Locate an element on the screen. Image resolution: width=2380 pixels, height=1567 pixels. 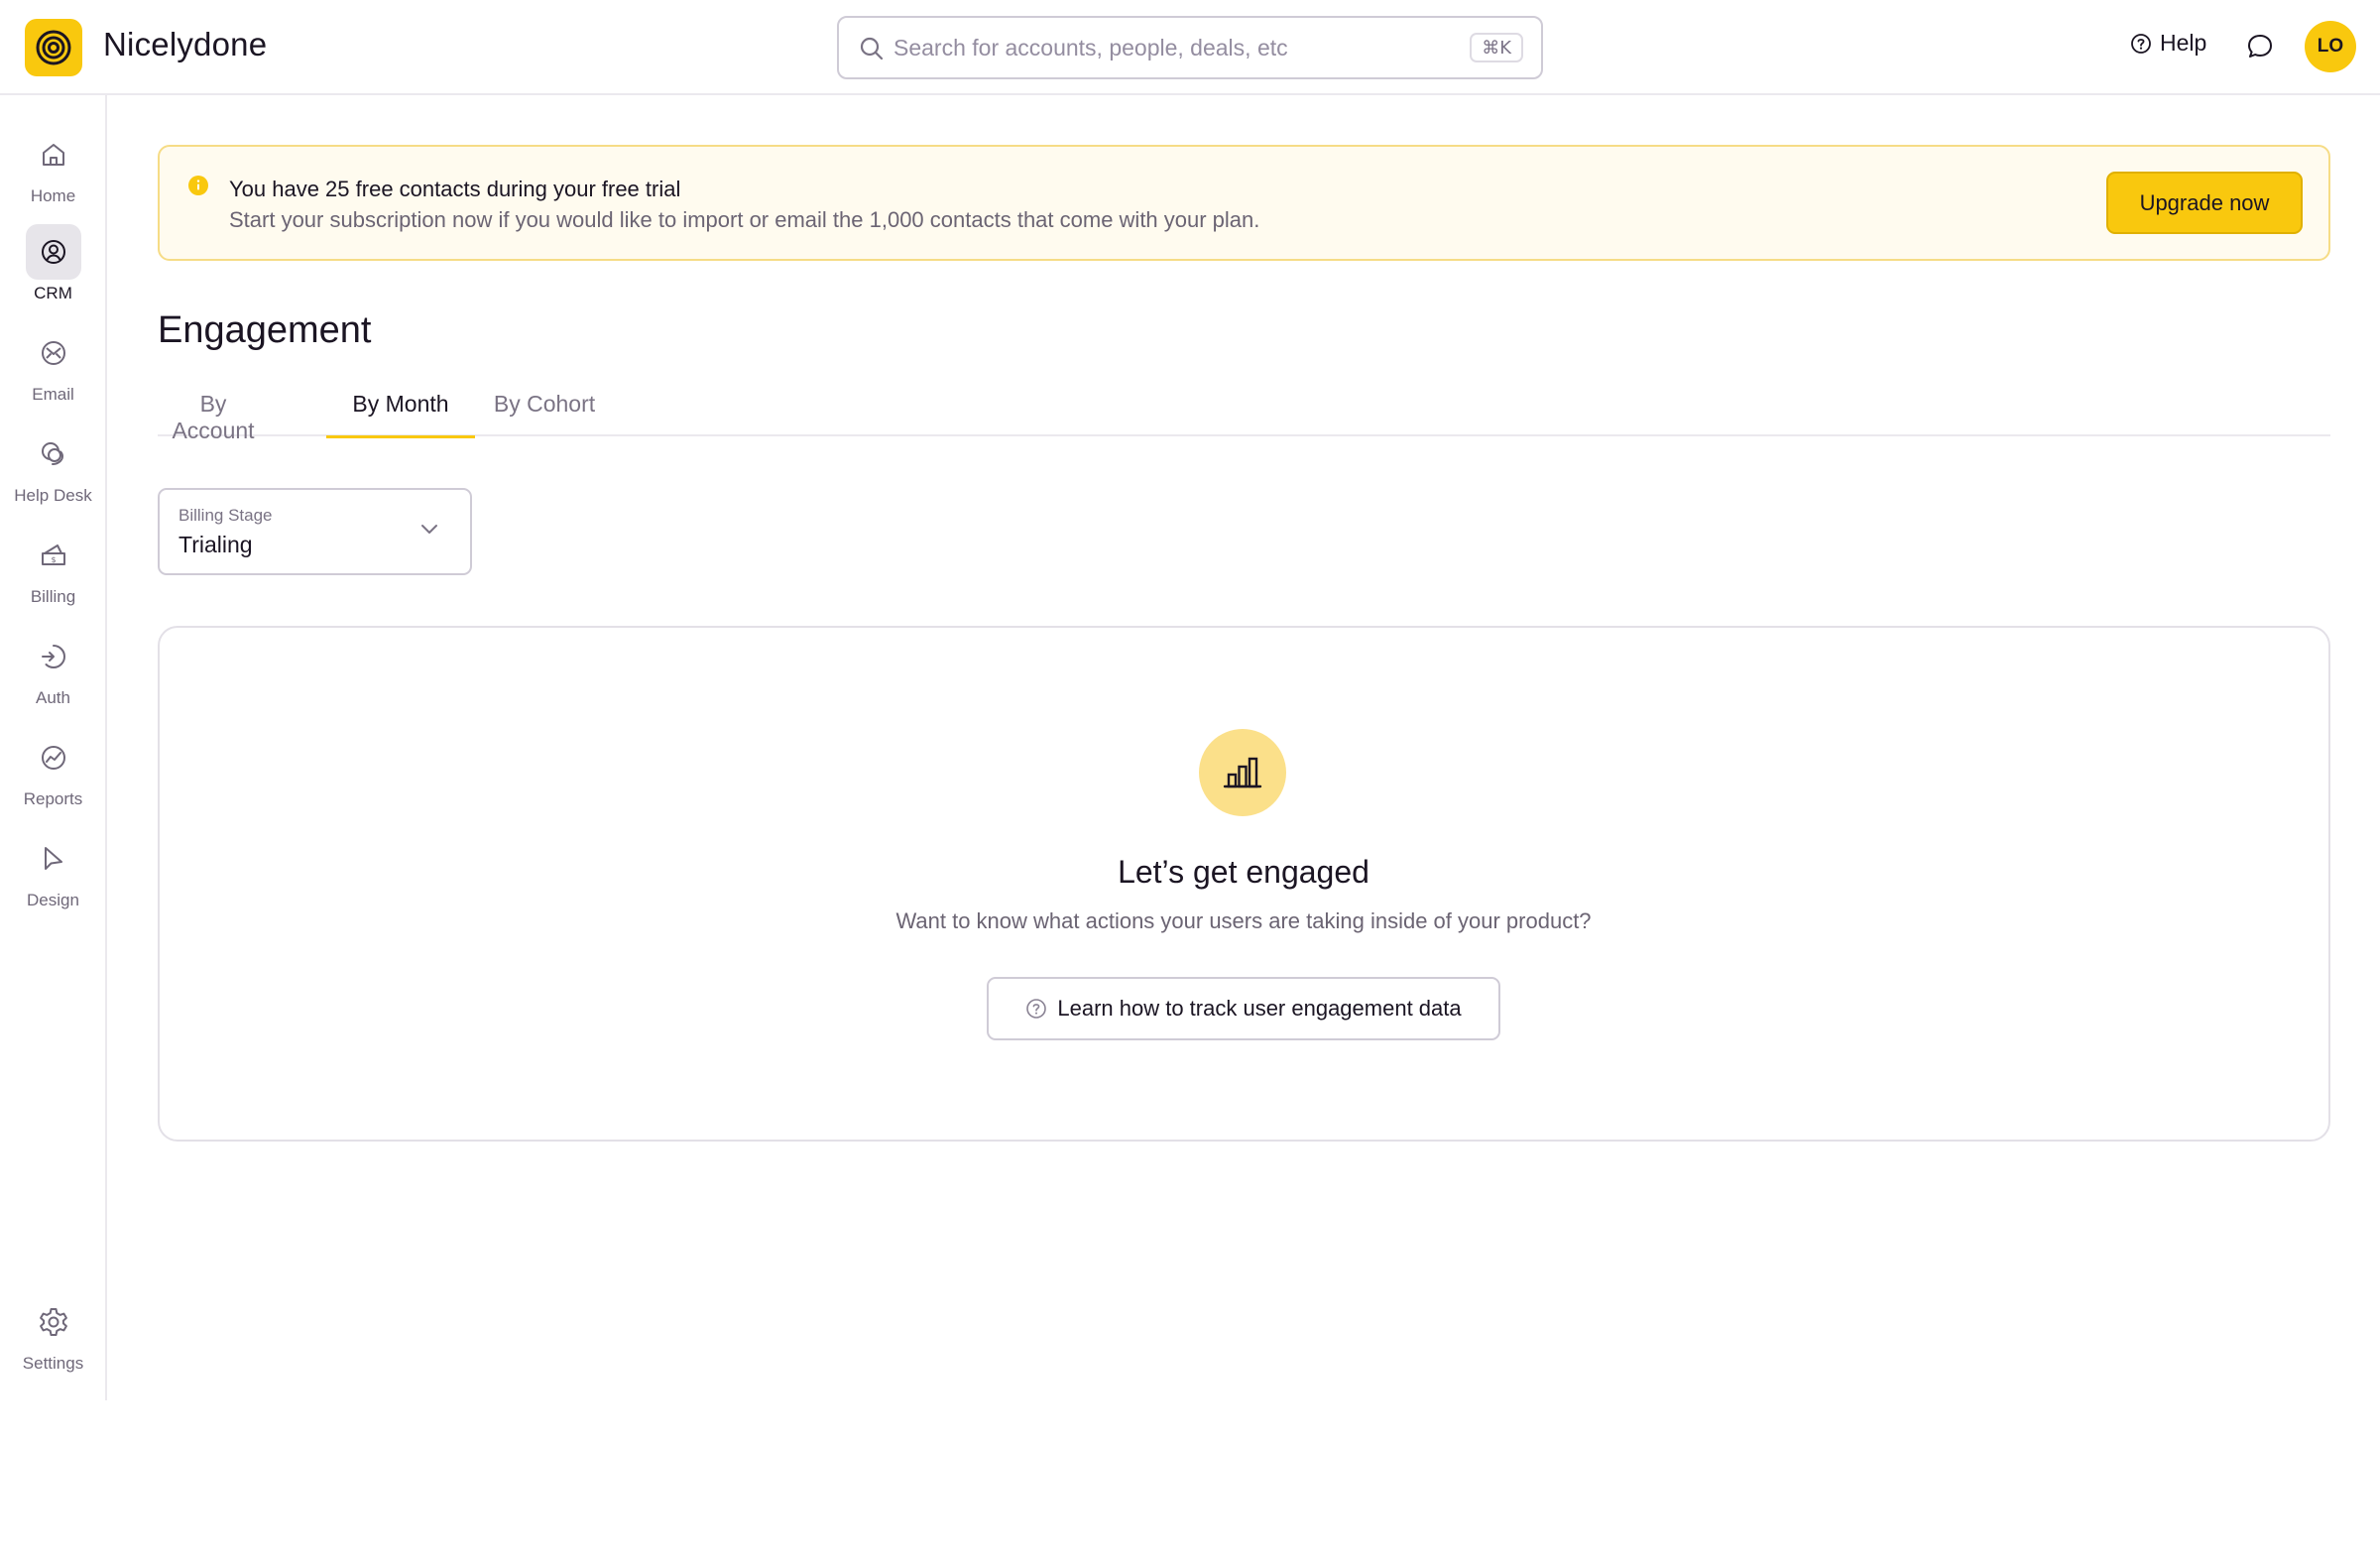
chevron-down-icon is located at coordinates (429, 530).